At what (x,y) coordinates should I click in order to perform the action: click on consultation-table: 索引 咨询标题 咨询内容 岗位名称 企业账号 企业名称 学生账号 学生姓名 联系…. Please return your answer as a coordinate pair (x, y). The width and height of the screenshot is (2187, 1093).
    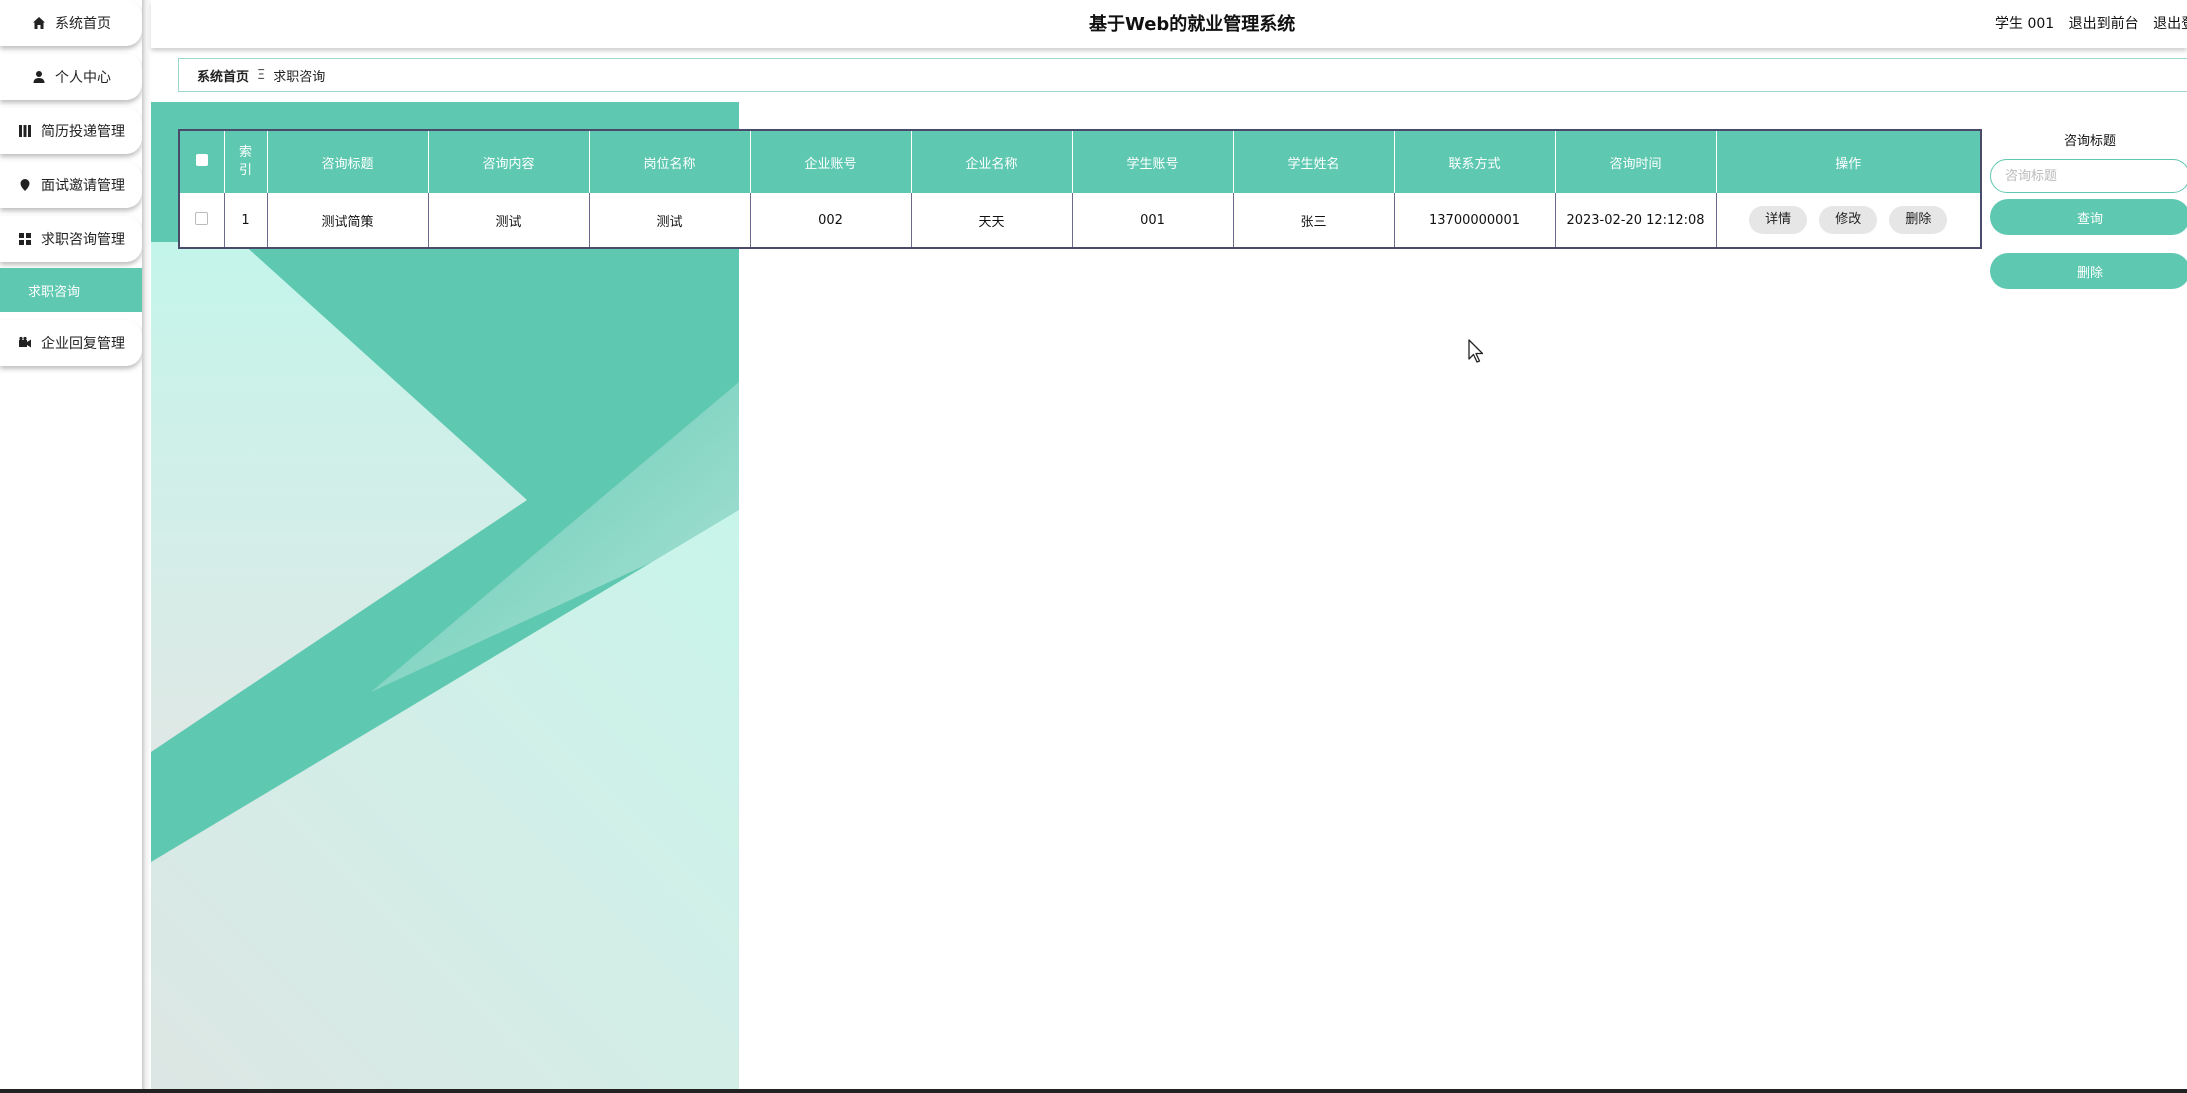
    Looking at the image, I should click on (1080, 189).